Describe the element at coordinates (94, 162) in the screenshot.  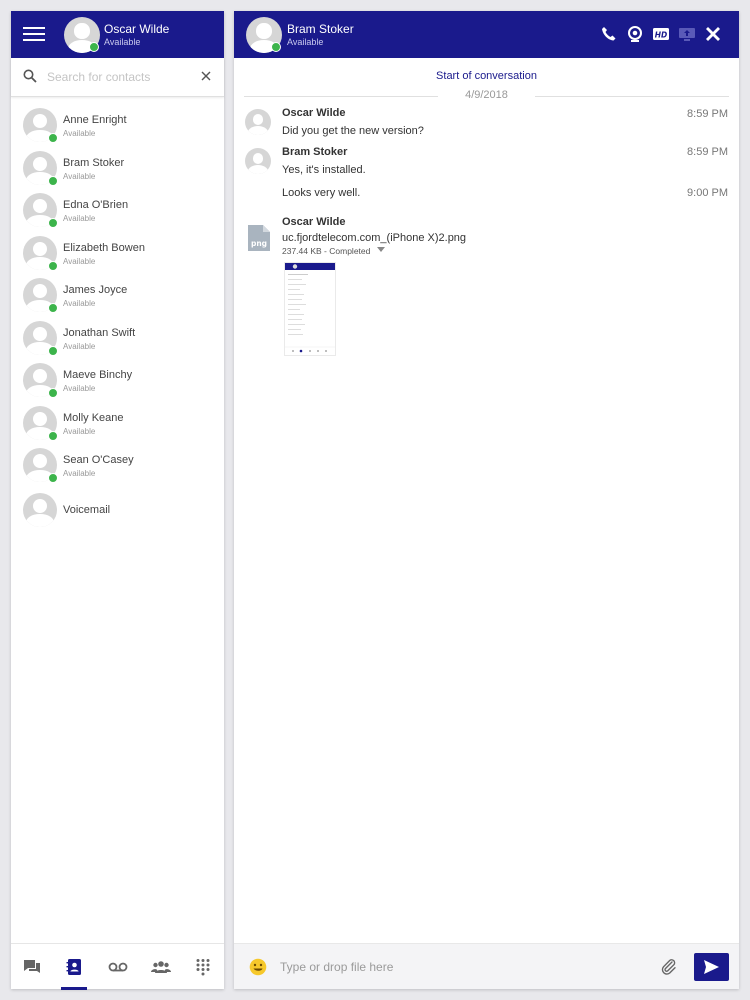
I see `contact-name: Bram Stoker` at that location.